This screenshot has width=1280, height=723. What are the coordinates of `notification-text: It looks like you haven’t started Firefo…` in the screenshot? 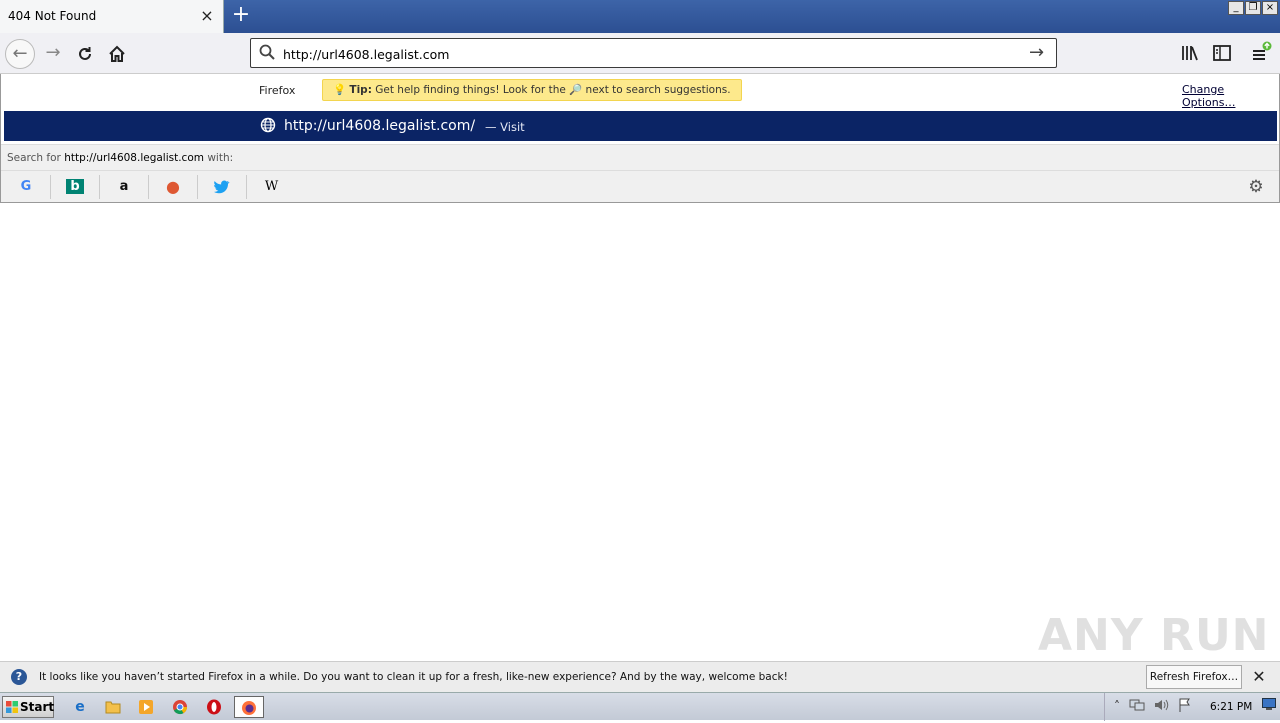 It's located at (413, 677).